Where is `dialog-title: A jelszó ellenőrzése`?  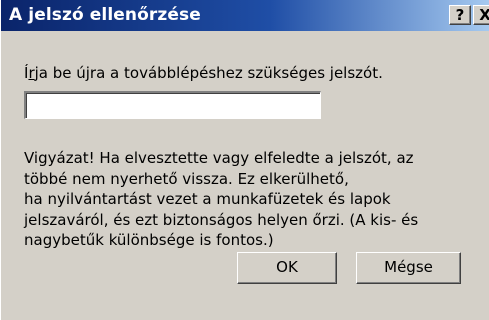
dialog-title: A jelszó ellenőrzése is located at coordinates (105, 15).